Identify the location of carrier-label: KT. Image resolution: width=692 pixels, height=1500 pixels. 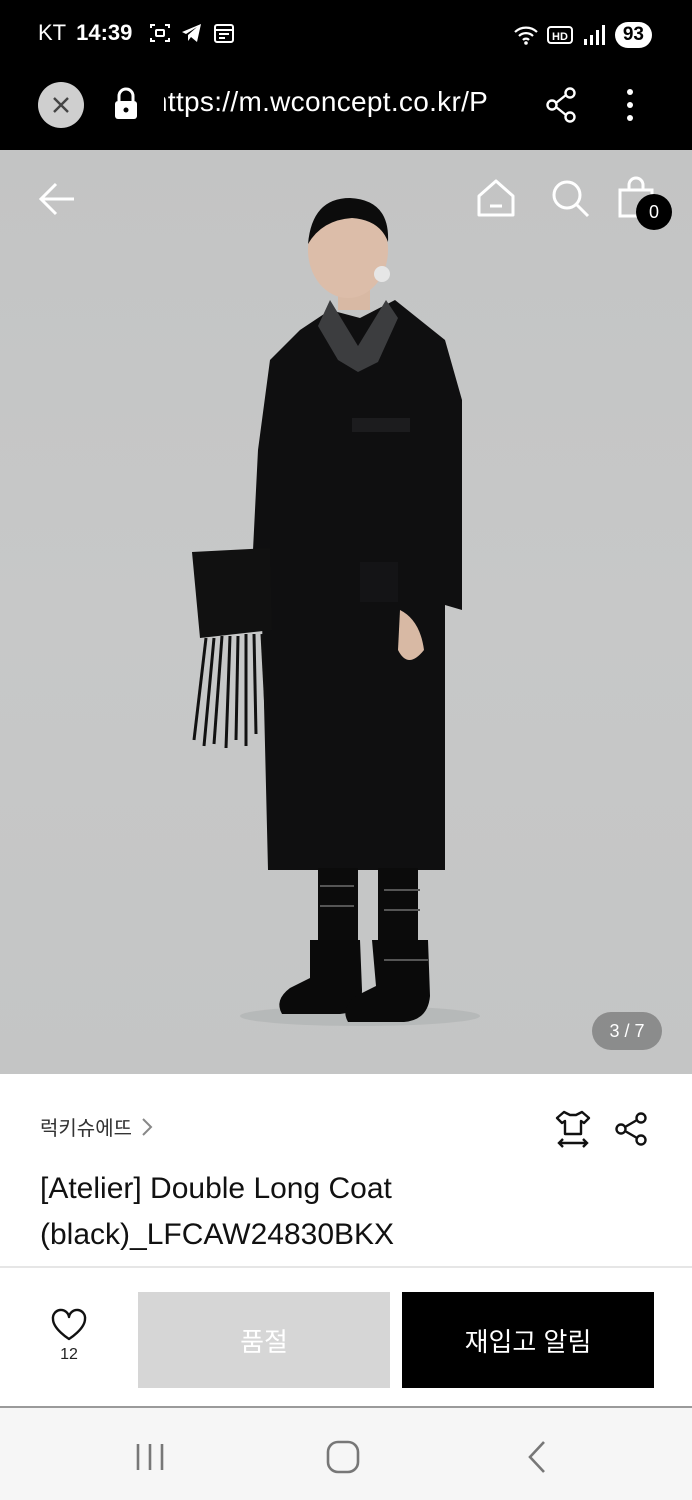
(52, 32).